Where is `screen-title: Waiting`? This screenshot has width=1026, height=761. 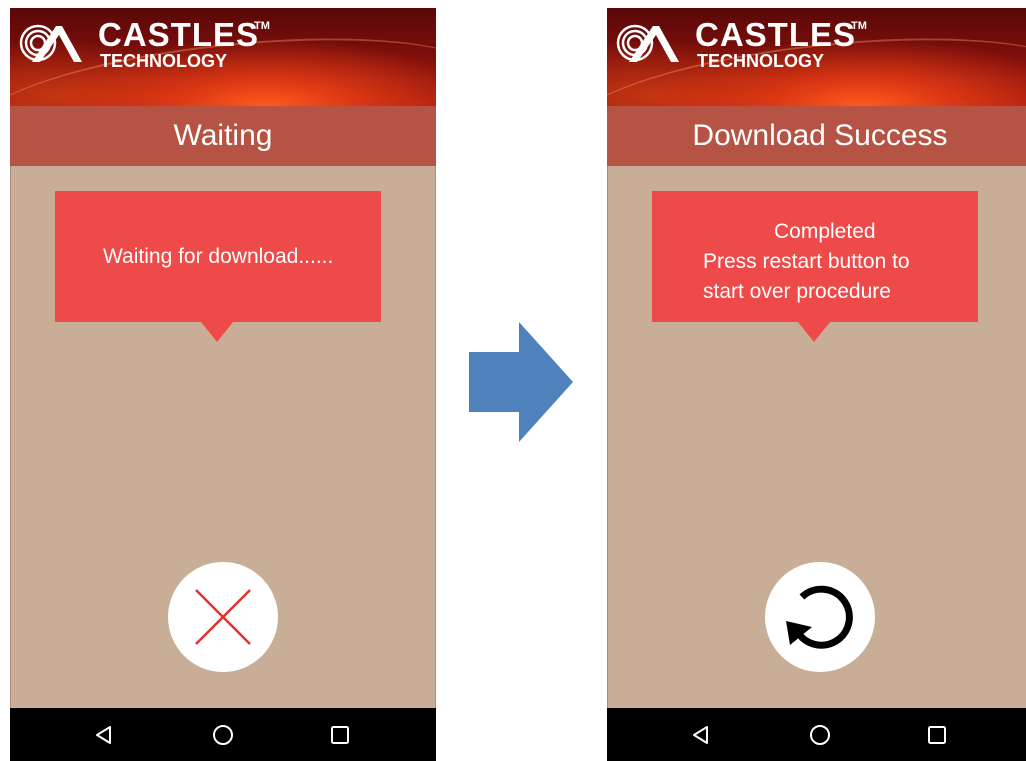 screen-title: Waiting is located at coordinates (223, 136).